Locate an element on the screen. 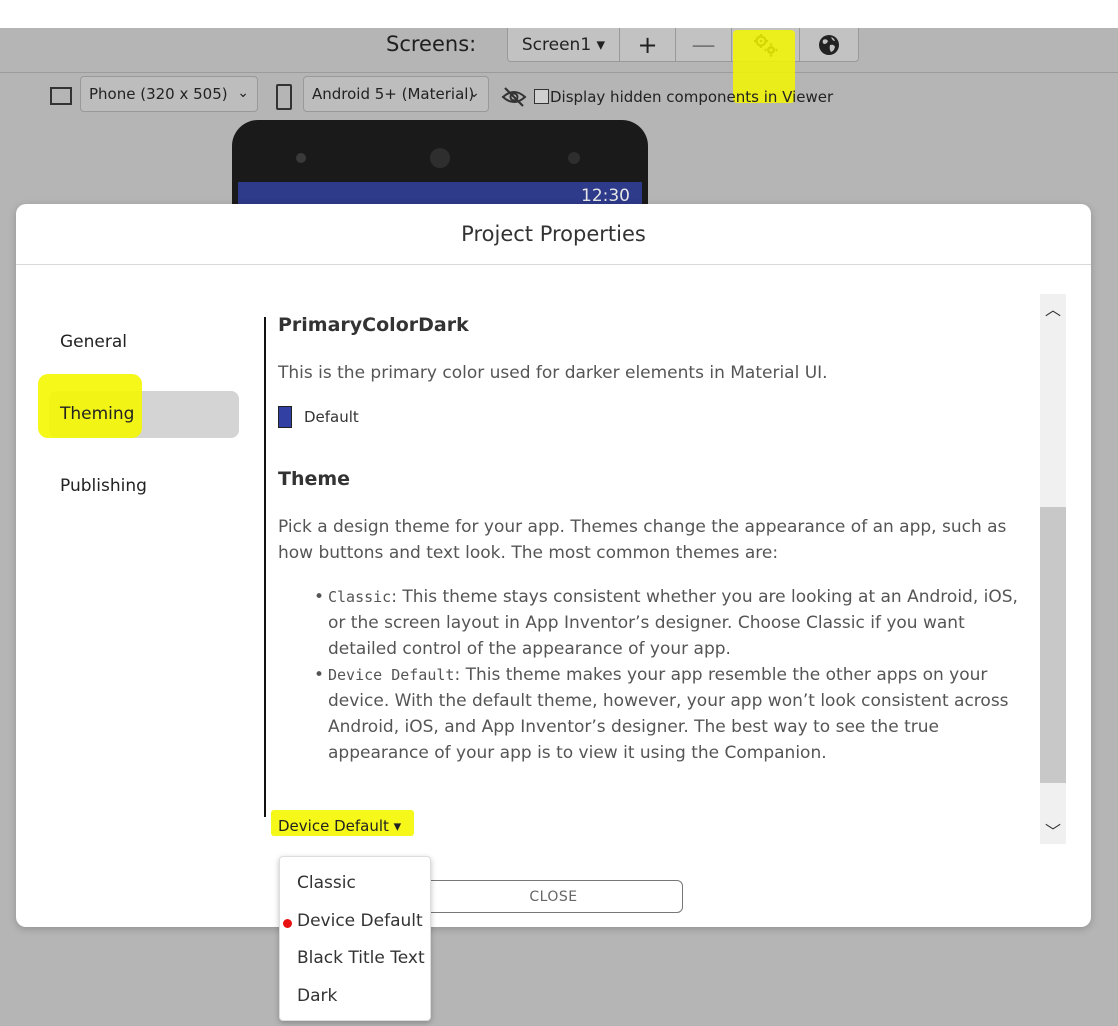  chevron-down-icon: ﹀ is located at coordinates (1053, 830).